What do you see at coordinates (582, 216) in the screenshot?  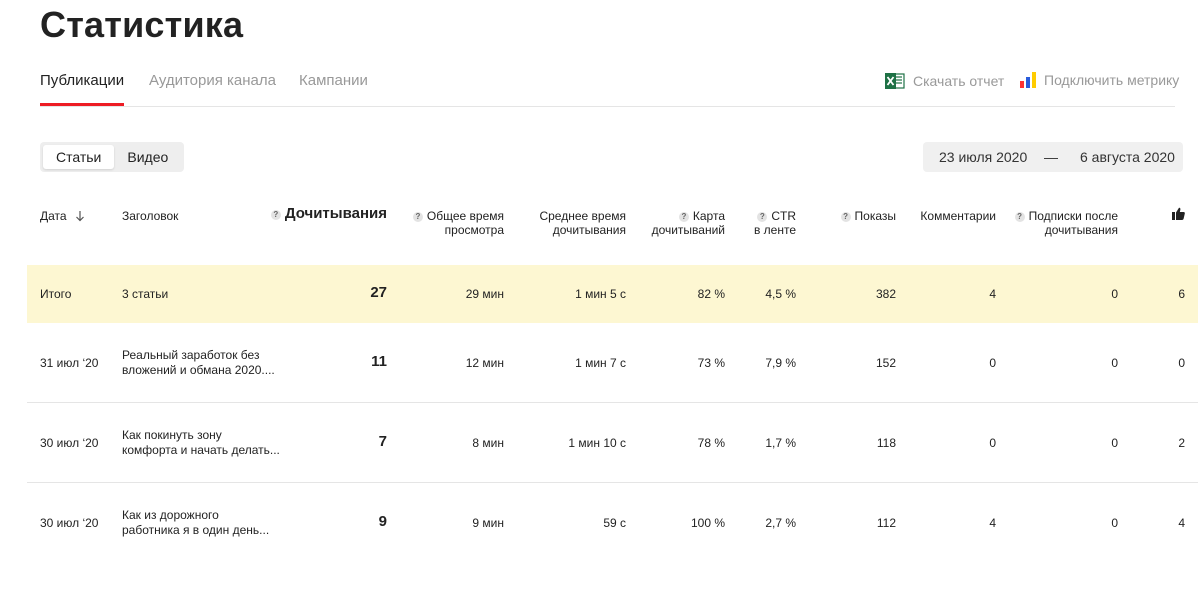 I see `column-avg-time-line1: Среднее время` at bounding box center [582, 216].